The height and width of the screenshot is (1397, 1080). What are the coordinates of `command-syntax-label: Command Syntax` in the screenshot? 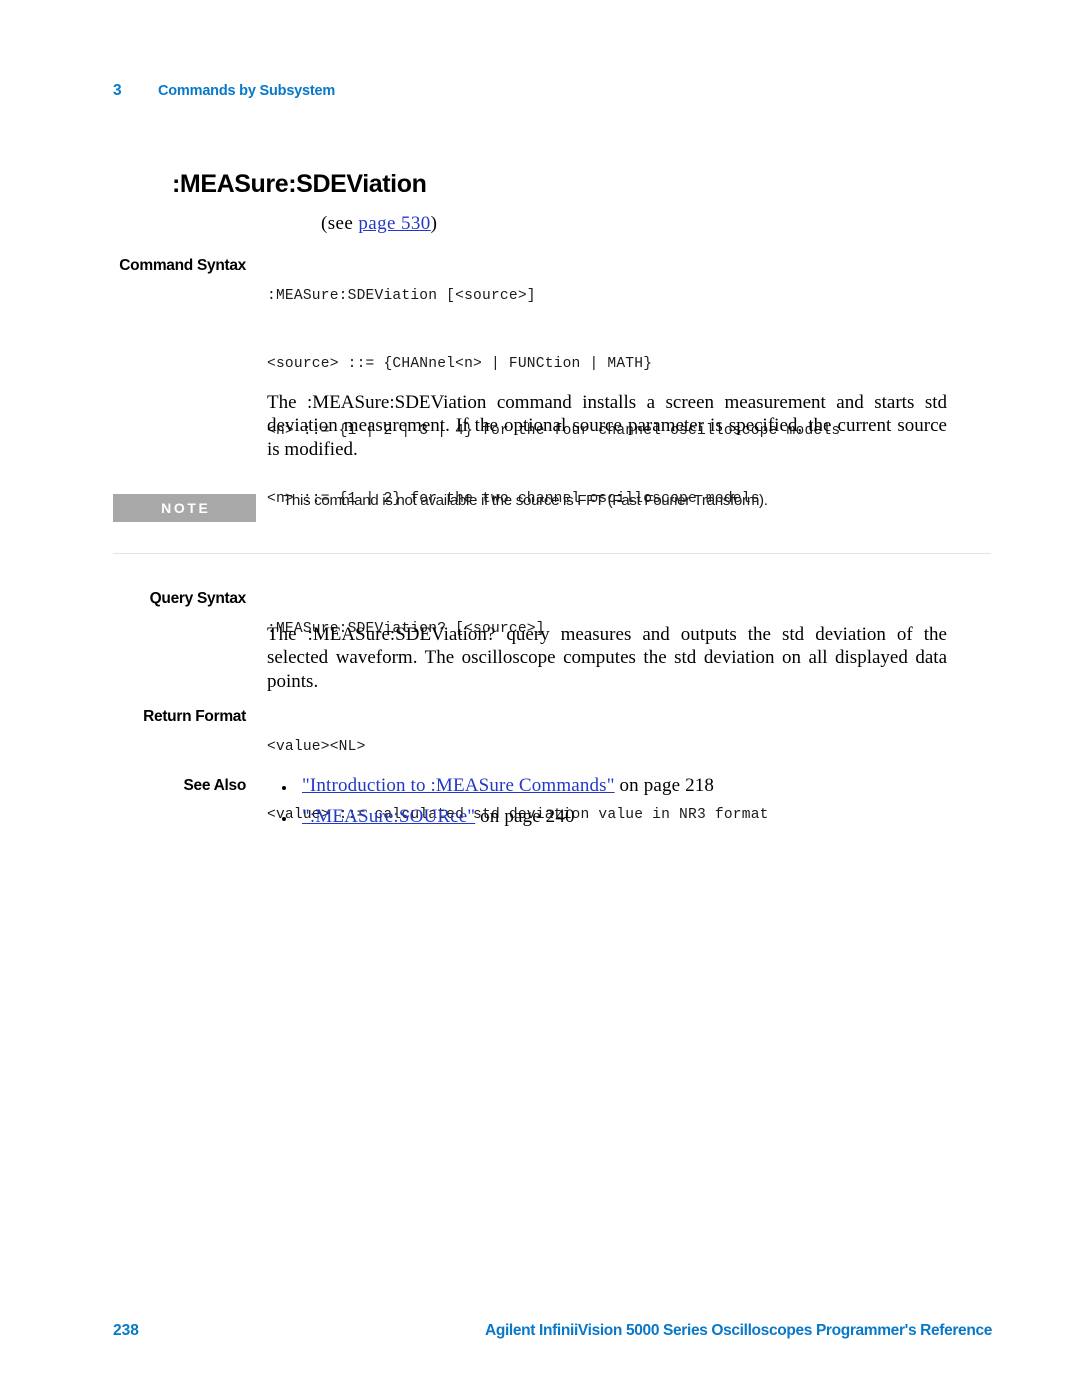 It's located at (182, 265).